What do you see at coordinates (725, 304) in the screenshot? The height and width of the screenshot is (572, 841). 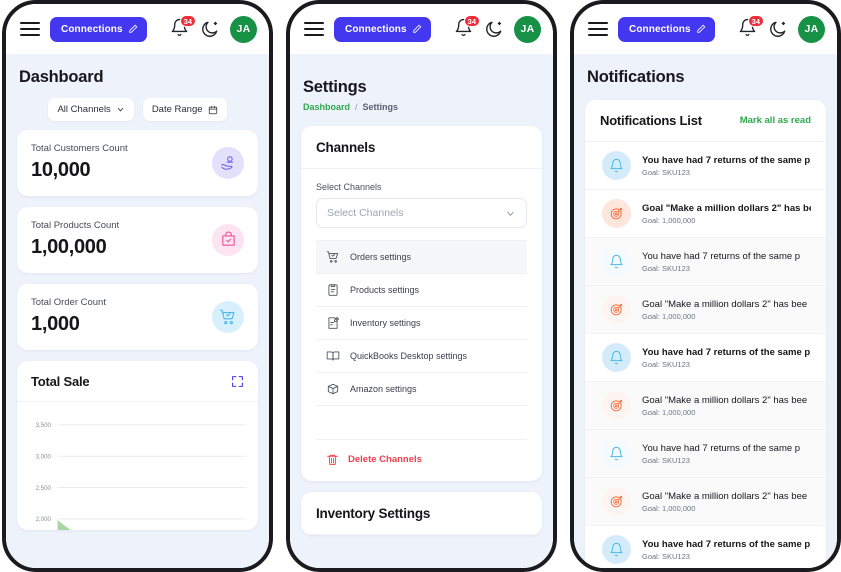 I see `notification-title: Goal "Make a million dollars 2" has bee` at bounding box center [725, 304].